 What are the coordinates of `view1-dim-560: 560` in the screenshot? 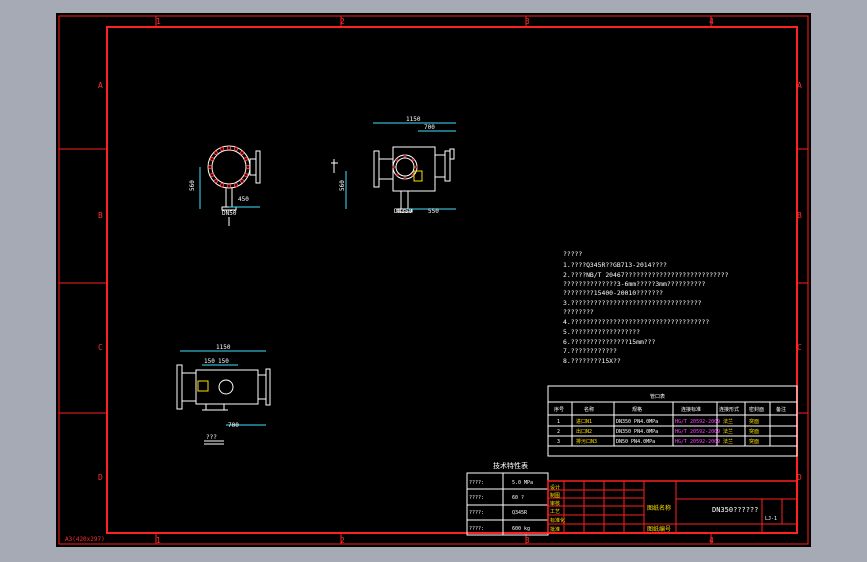 It's located at (192, 185).